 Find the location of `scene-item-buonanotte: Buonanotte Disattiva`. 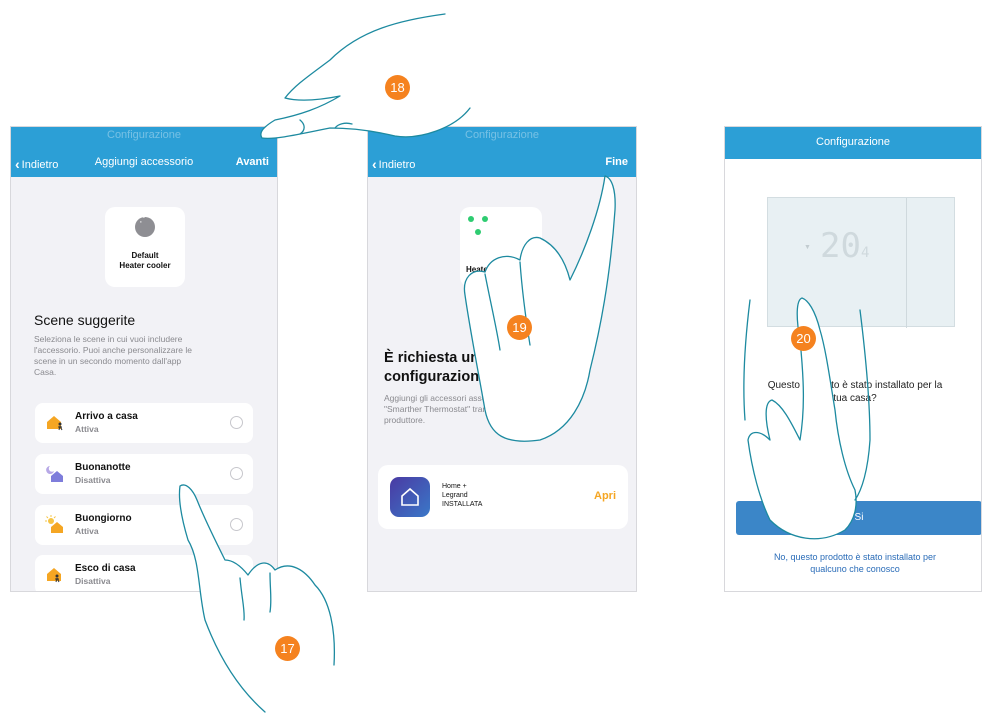

scene-item-buonanotte: Buonanotte Disattiva is located at coordinates (144, 474).